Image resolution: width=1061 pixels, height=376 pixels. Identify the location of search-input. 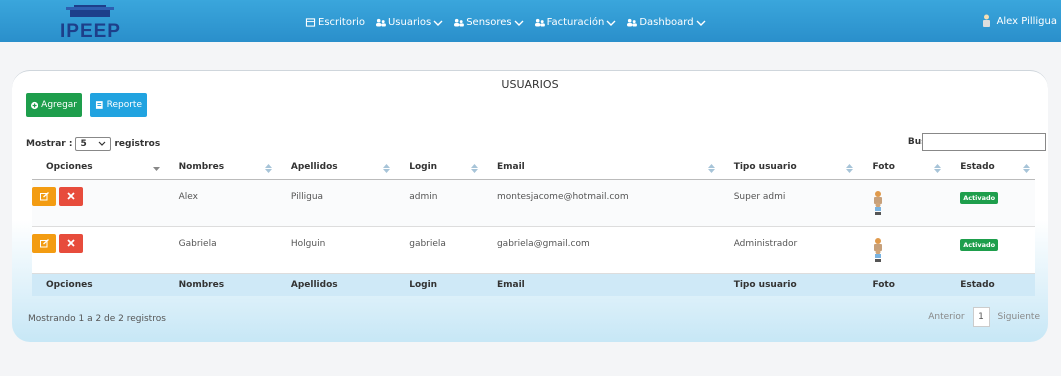
(984, 142).